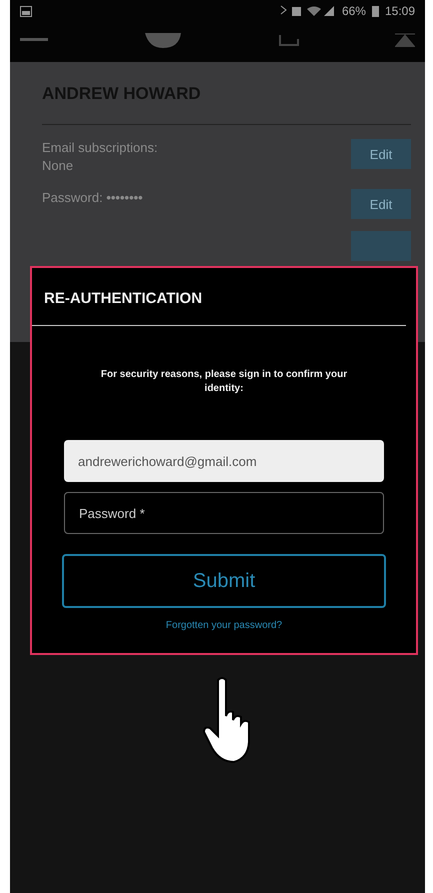 The width and height of the screenshot is (433, 893). What do you see at coordinates (354, 11) in the screenshot?
I see `battery-percentage: 66%` at bounding box center [354, 11].